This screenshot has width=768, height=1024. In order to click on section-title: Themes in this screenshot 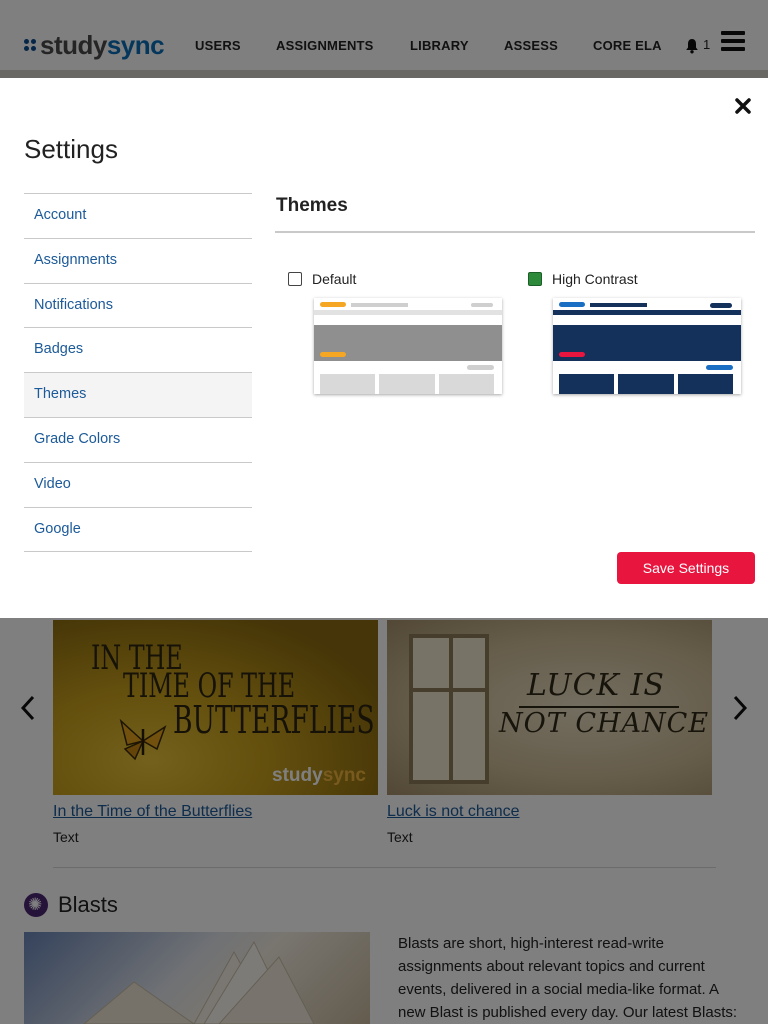, I will do `click(312, 205)`.